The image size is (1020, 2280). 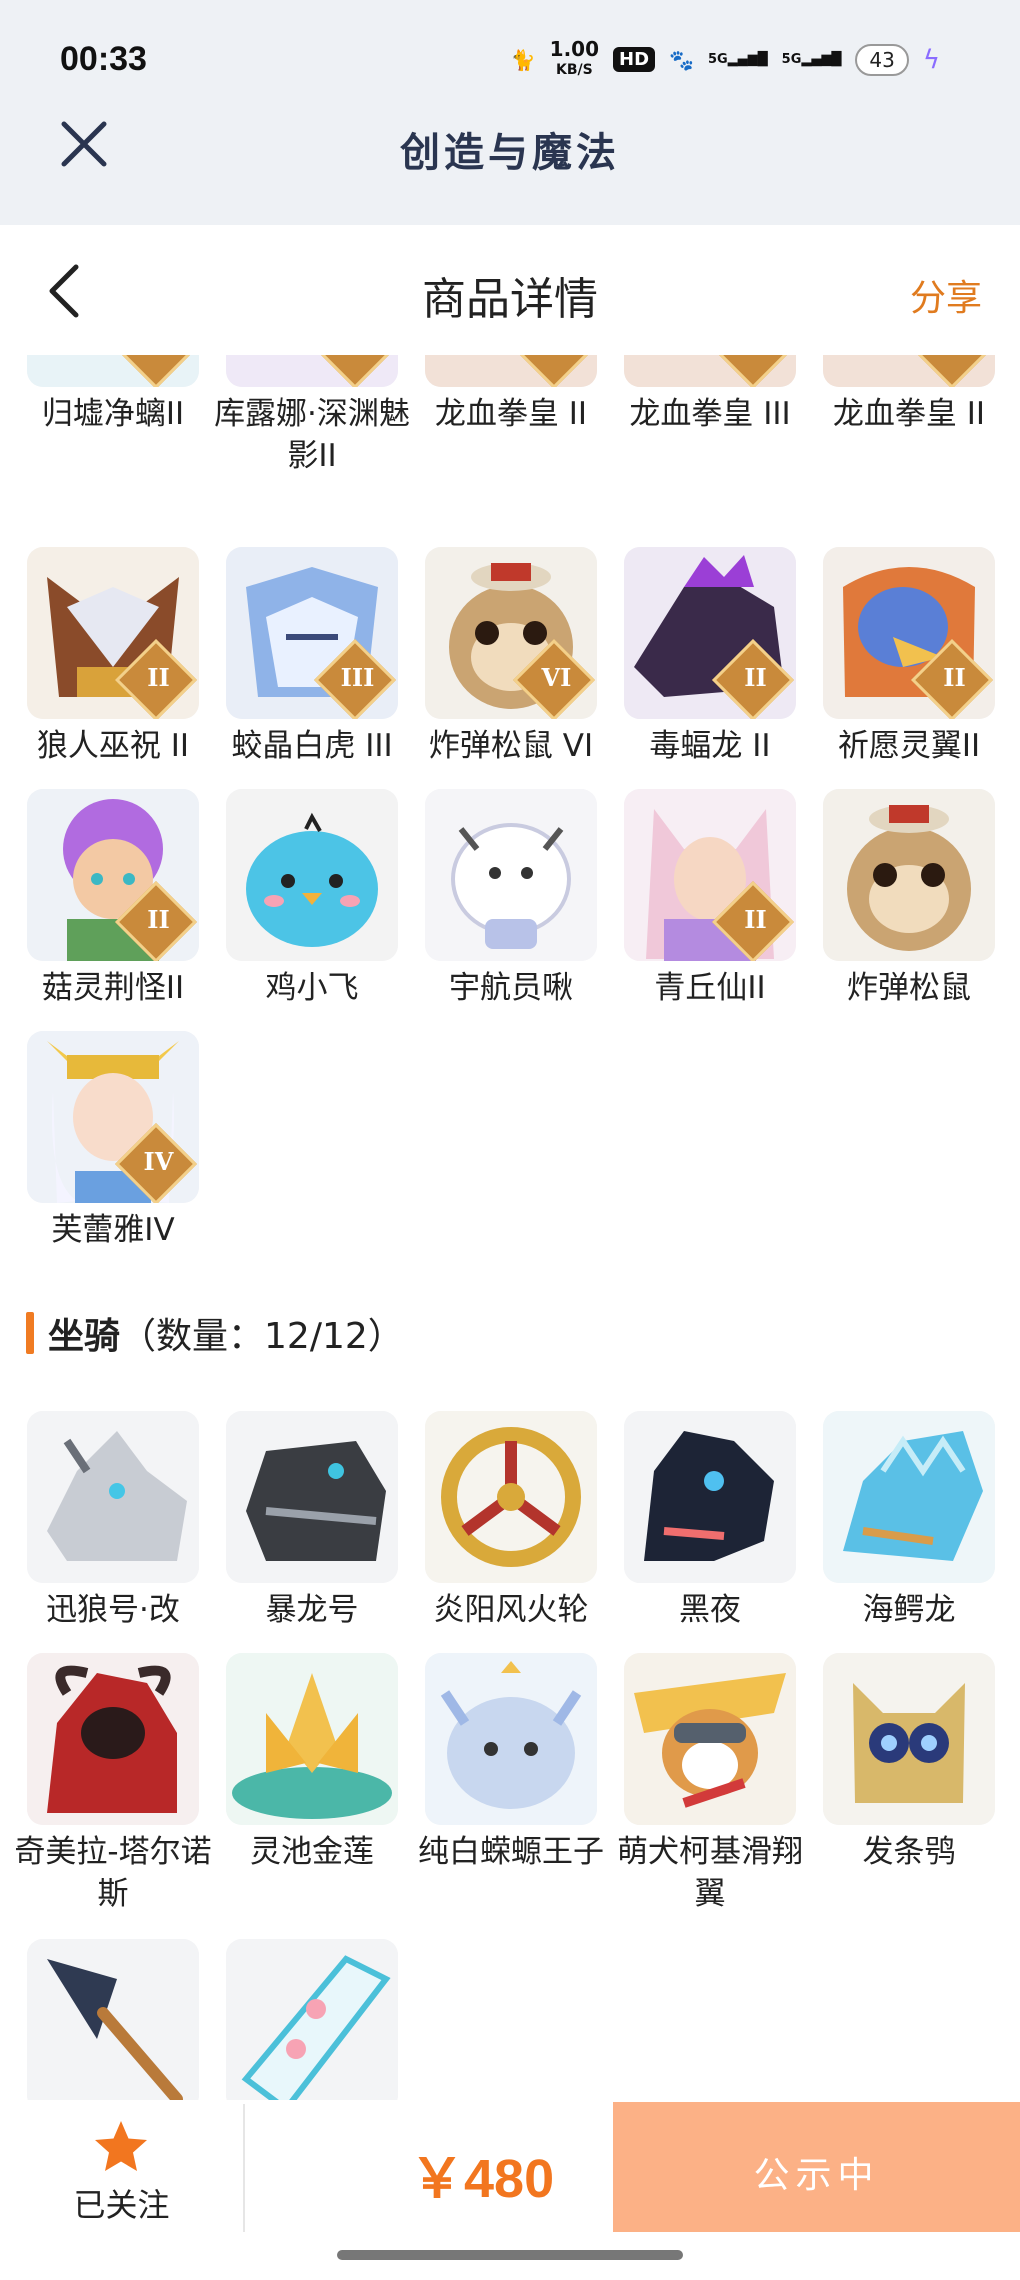 What do you see at coordinates (312, 633) in the screenshot?
I see `item-thumbnail: III` at bounding box center [312, 633].